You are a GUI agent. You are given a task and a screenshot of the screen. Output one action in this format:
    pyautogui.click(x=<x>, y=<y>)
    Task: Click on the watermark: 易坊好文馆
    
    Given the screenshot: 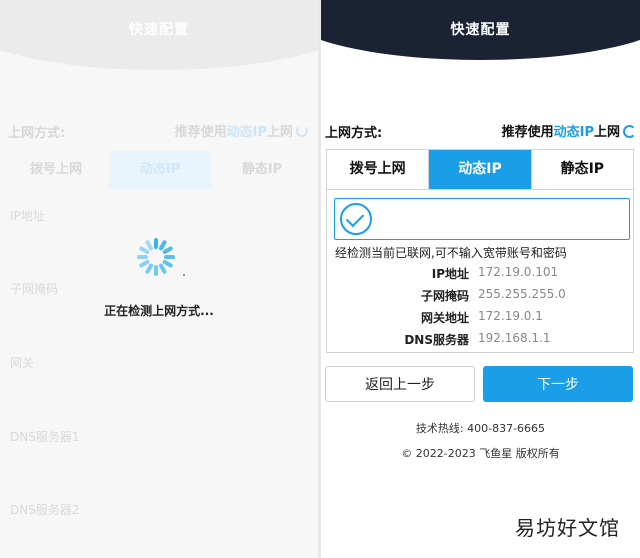 What is the action you would take?
    pyautogui.click(x=567, y=528)
    